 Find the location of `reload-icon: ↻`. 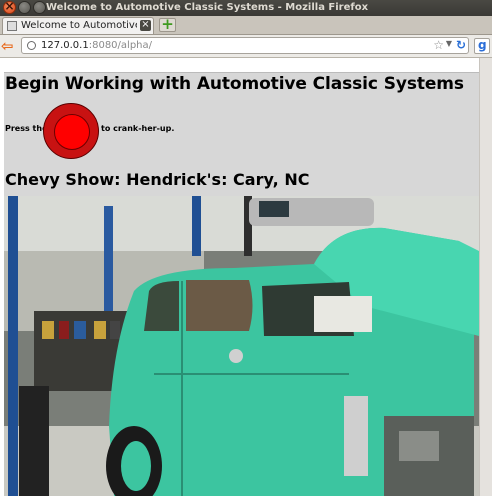

reload-icon: ↻ is located at coordinates (461, 45).